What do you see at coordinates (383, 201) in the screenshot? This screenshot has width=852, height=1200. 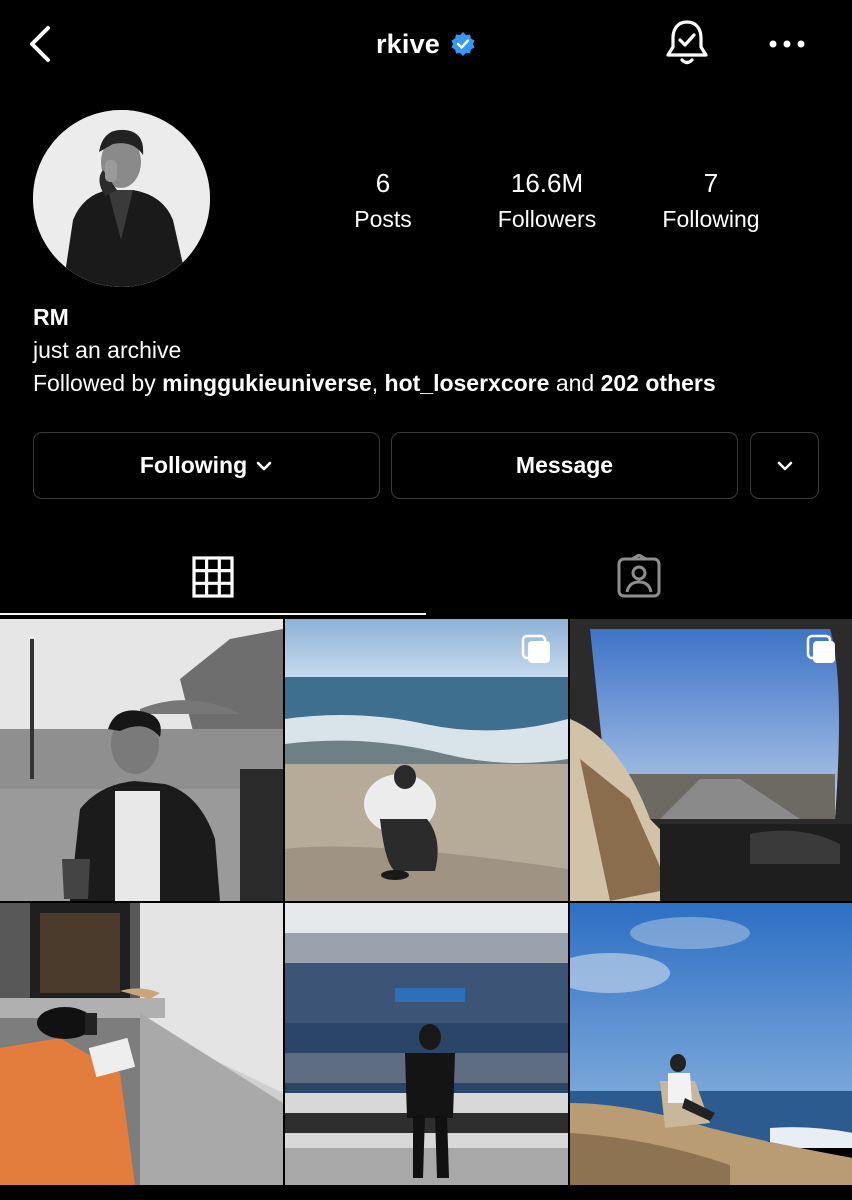 I see `posts-stat: 6 Posts` at bounding box center [383, 201].